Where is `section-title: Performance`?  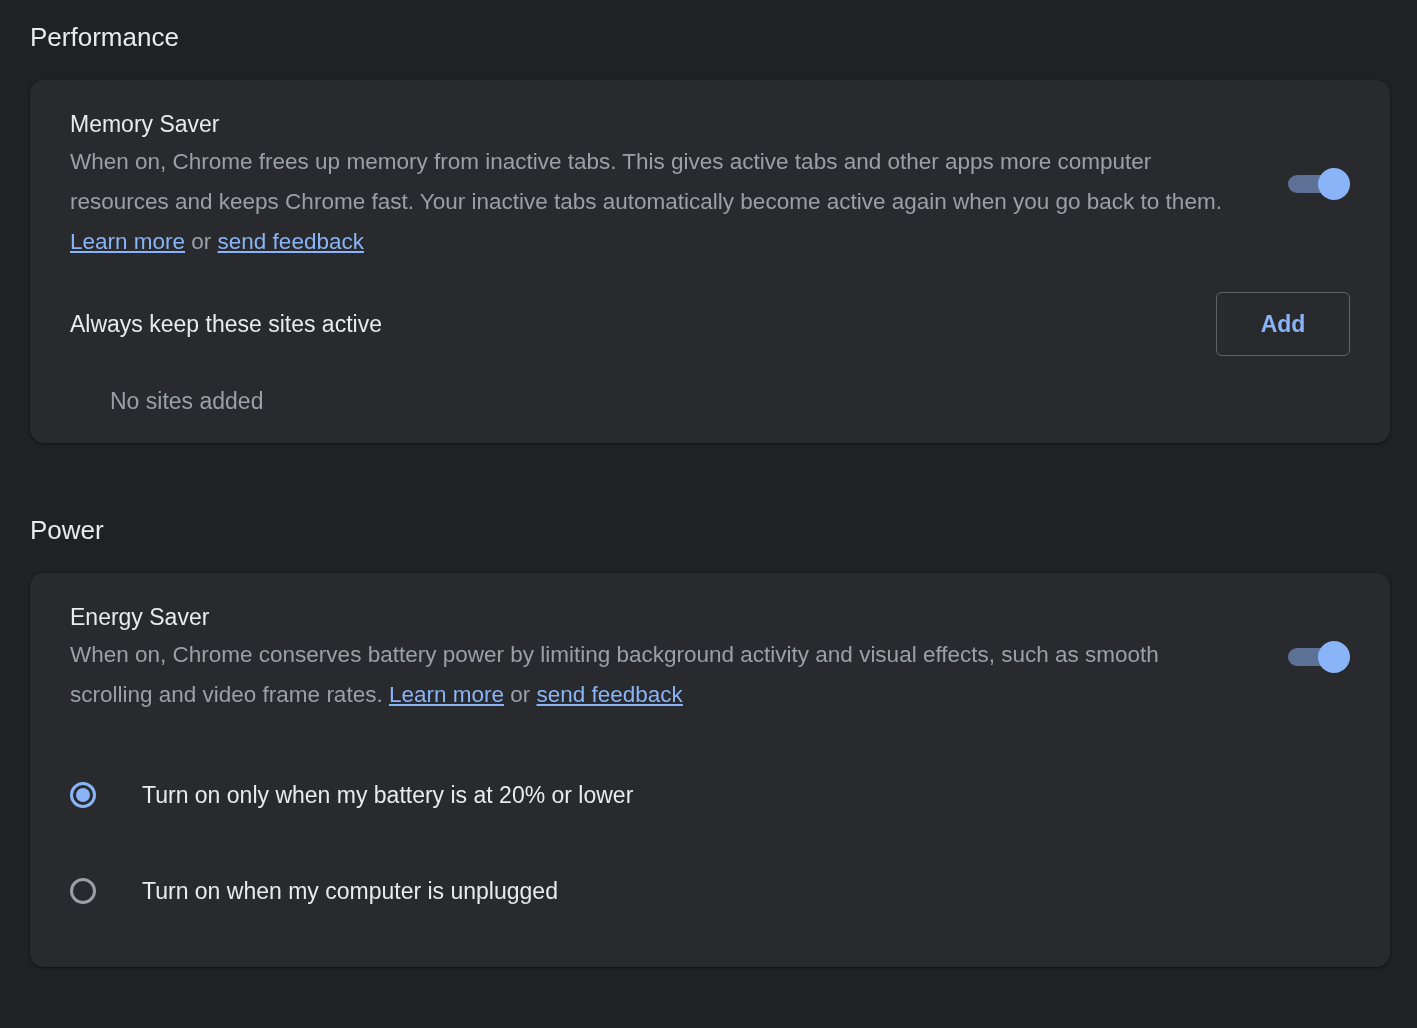 section-title: Performance is located at coordinates (105, 37).